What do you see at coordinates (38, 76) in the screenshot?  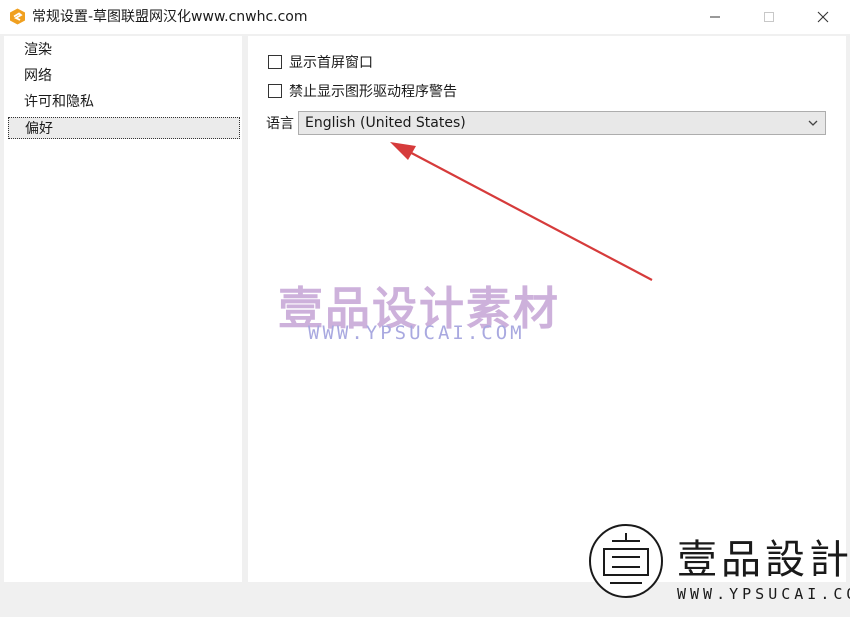 I see `sidebar-item-label: 网络` at bounding box center [38, 76].